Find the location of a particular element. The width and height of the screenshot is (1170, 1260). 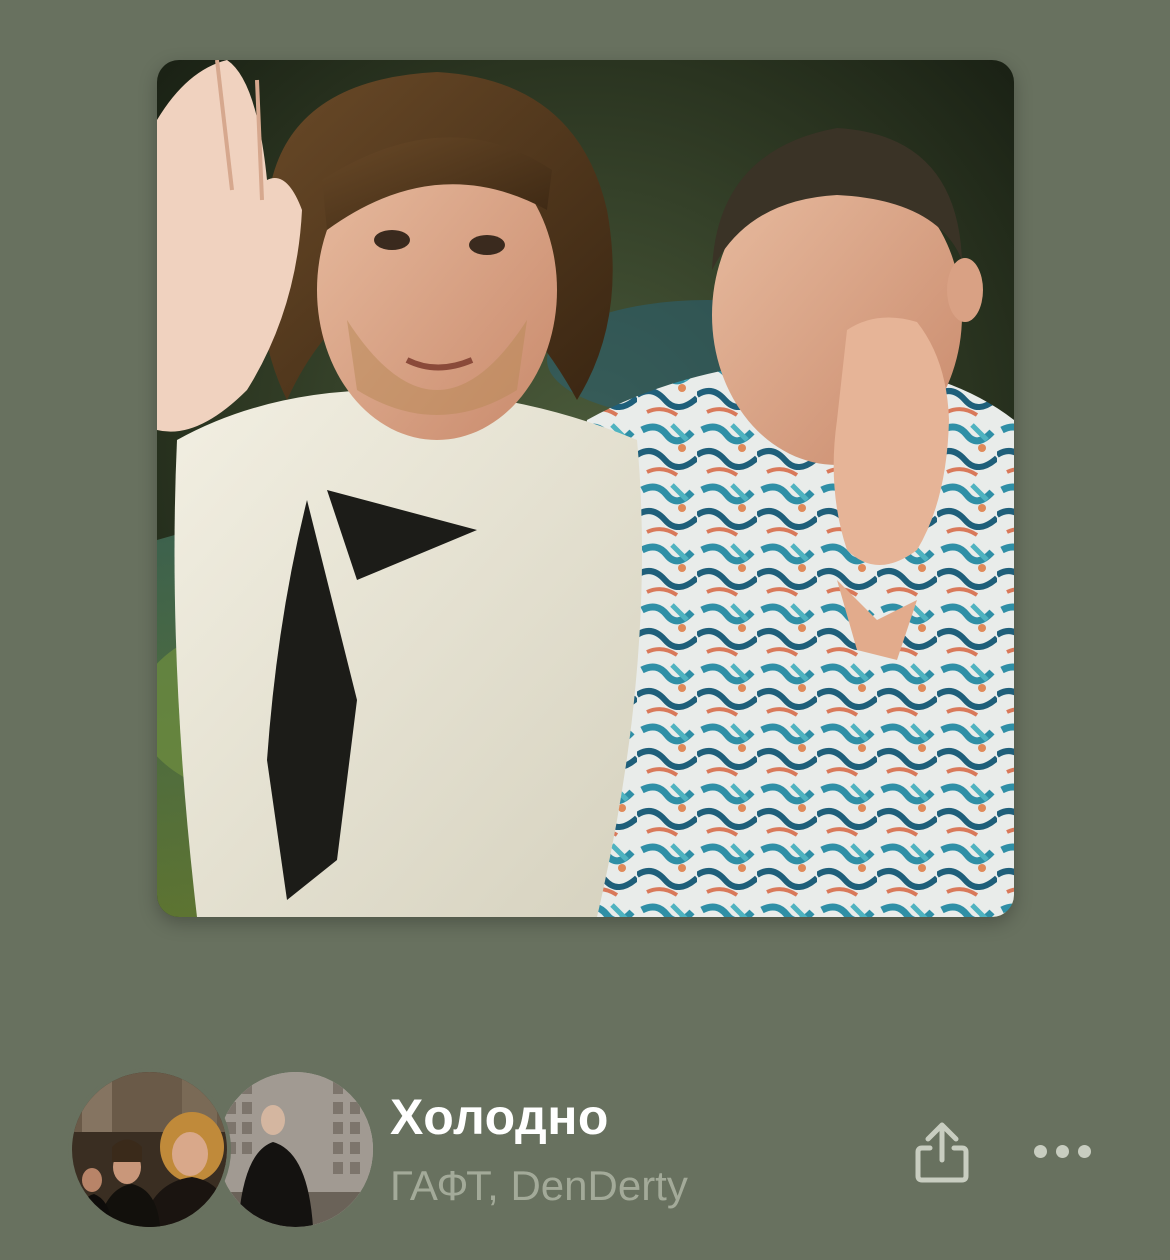

artist-avatars is located at coordinates (222, 1152).